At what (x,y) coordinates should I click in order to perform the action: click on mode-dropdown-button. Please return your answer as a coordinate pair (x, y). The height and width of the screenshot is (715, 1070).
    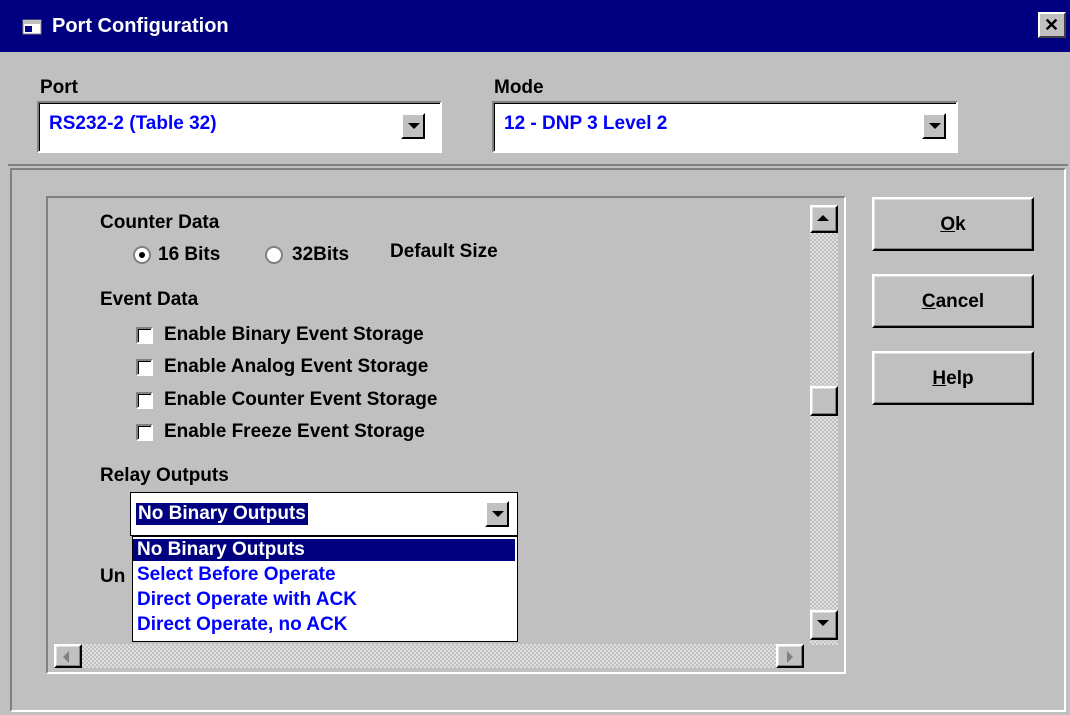
    Looking at the image, I should click on (934, 126).